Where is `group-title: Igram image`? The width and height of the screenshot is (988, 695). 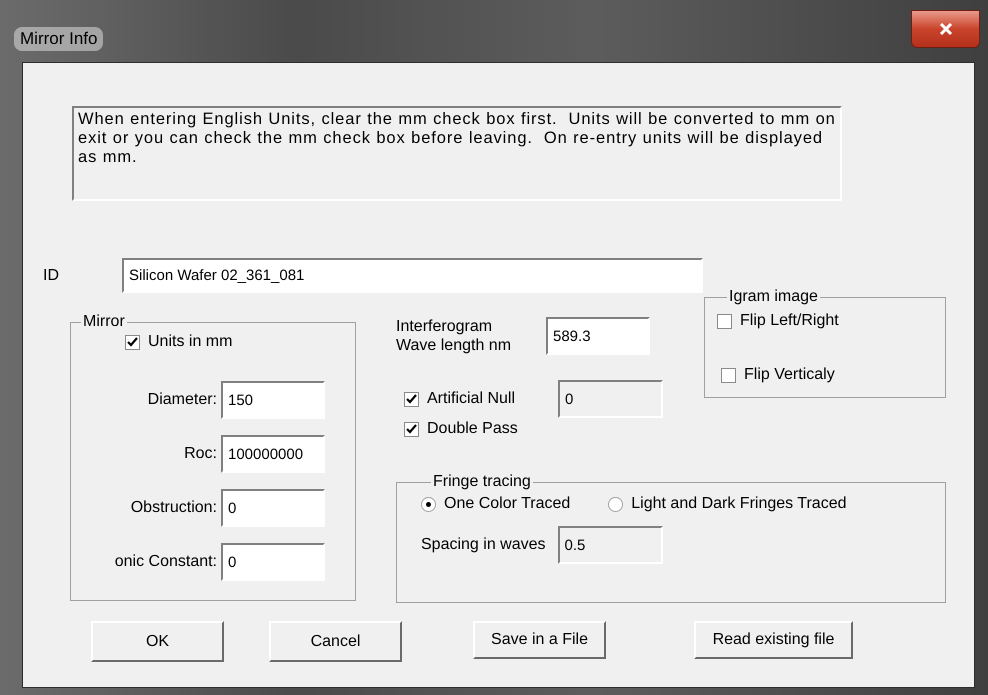
group-title: Igram image is located at coordinates (773, 297).